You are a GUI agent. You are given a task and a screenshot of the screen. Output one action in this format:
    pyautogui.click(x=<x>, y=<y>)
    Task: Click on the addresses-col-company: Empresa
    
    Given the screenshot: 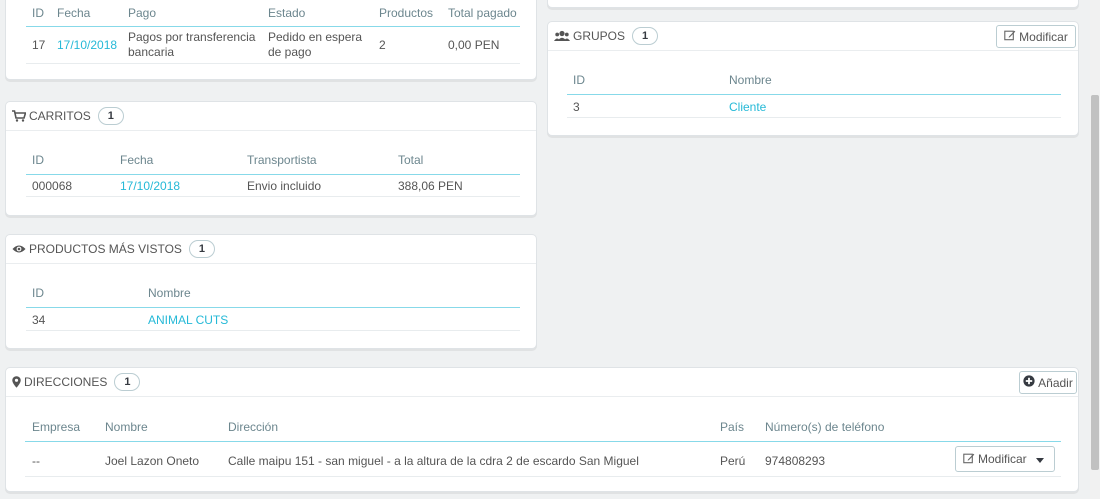 What is the action you would take?
    pyautogui.click(x=56, y=427)
    